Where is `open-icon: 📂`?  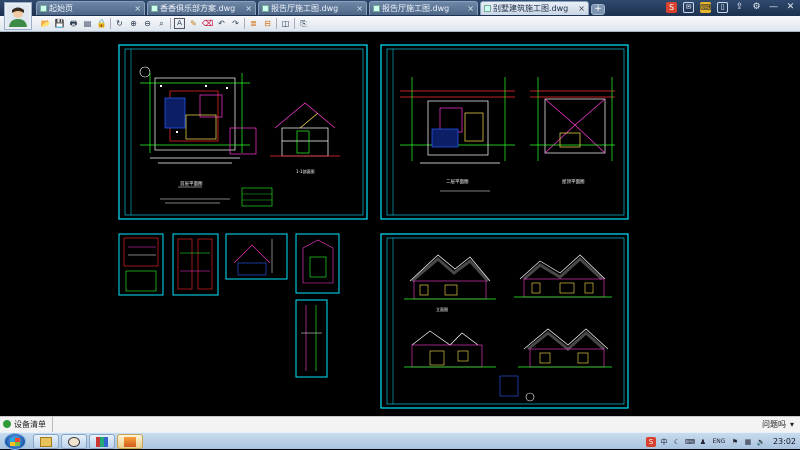 open-icon: 📂 is located at coordinates (45, 23).